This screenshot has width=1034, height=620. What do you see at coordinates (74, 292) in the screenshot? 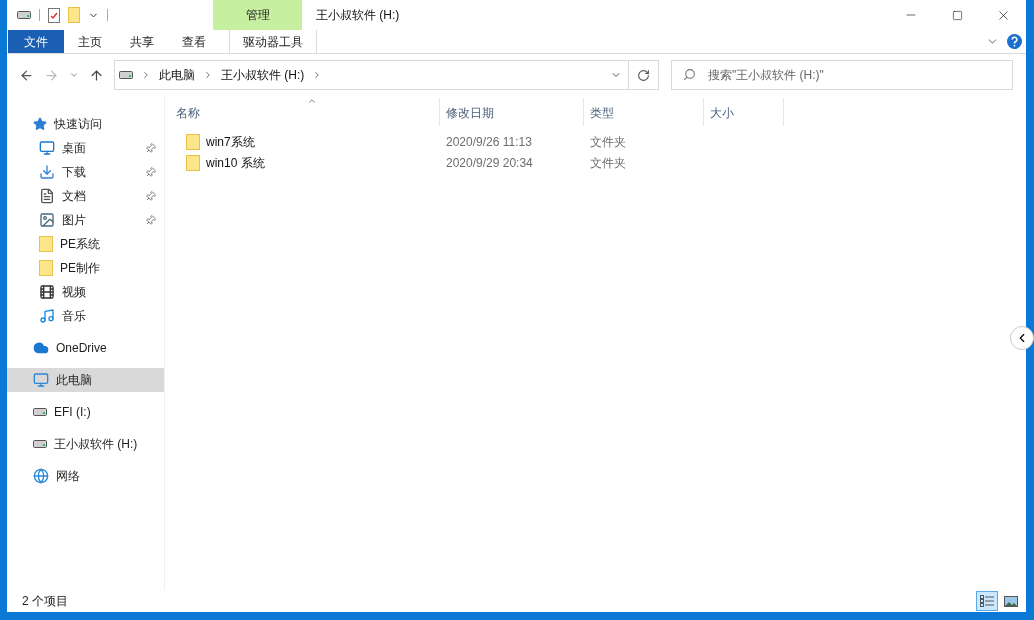
I see `sidebar-label: 视频` at bounding box center [74, 292].